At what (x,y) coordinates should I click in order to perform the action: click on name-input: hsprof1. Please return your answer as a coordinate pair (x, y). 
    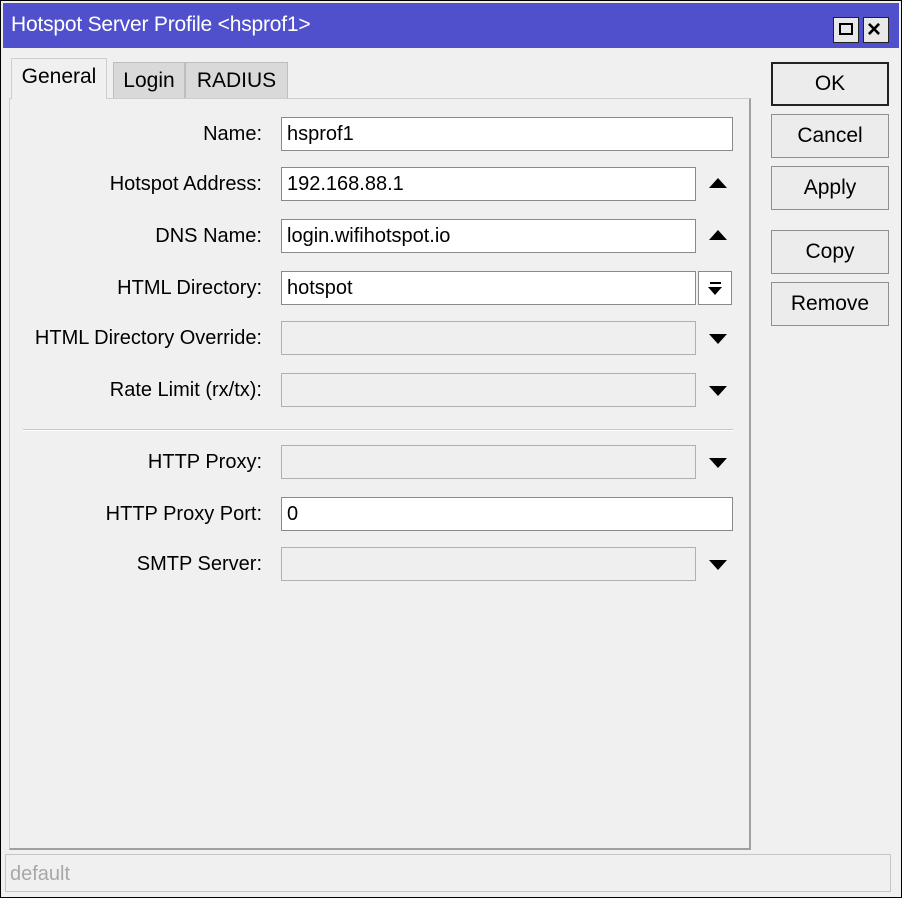
    Looking at the image, I should click on (507, 134).